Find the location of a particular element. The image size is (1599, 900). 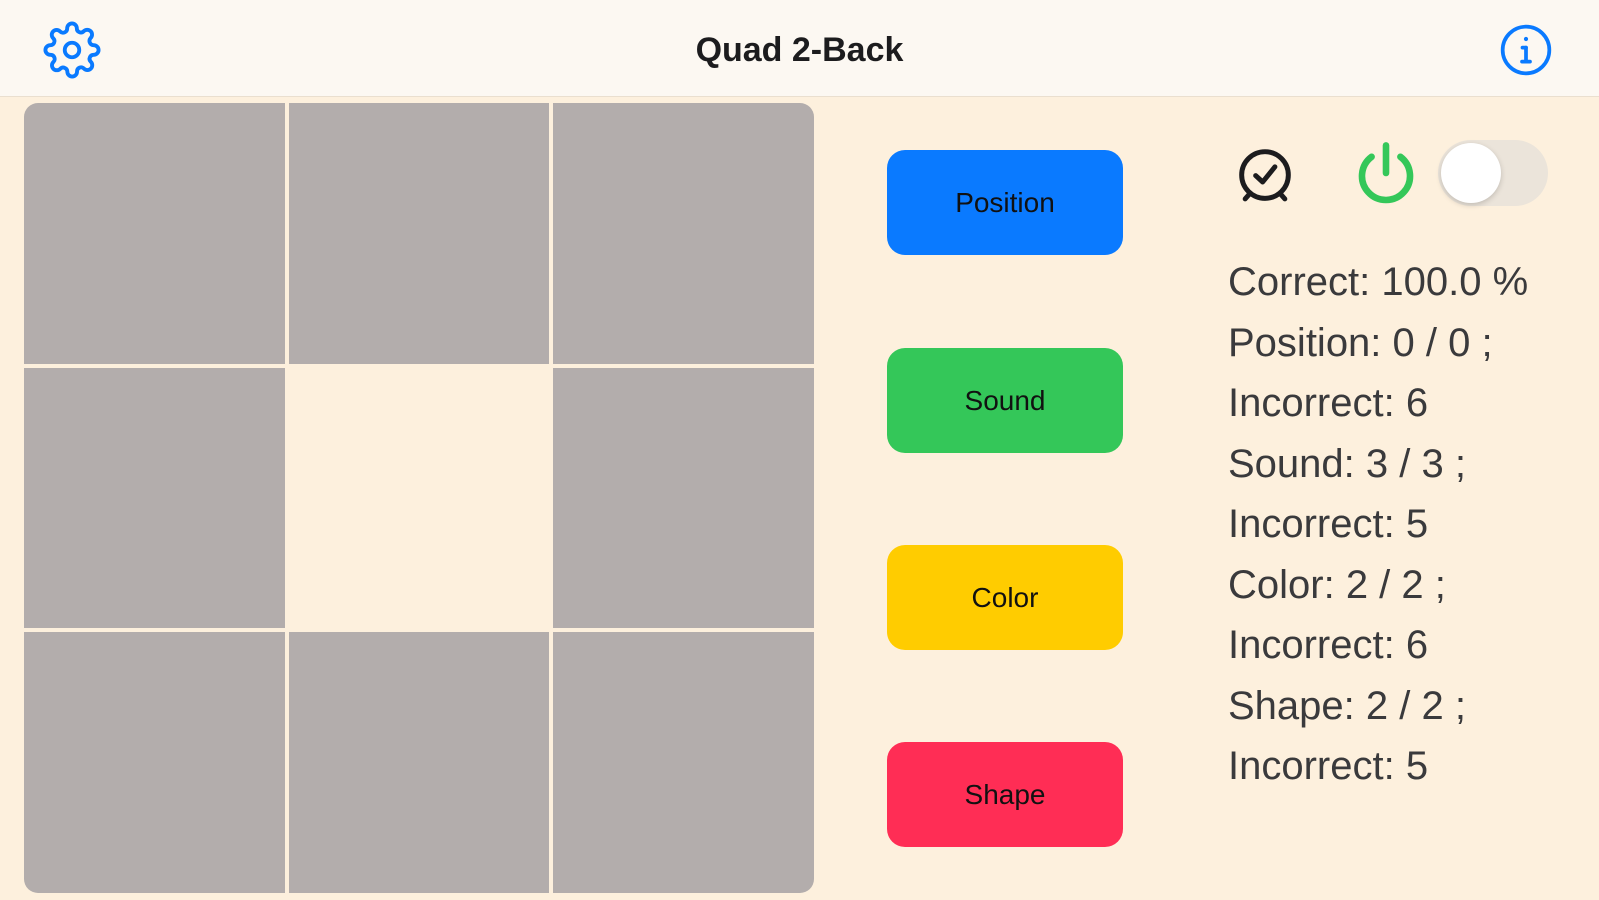

shape-button: Shape is located at coordinates (1005, 794).